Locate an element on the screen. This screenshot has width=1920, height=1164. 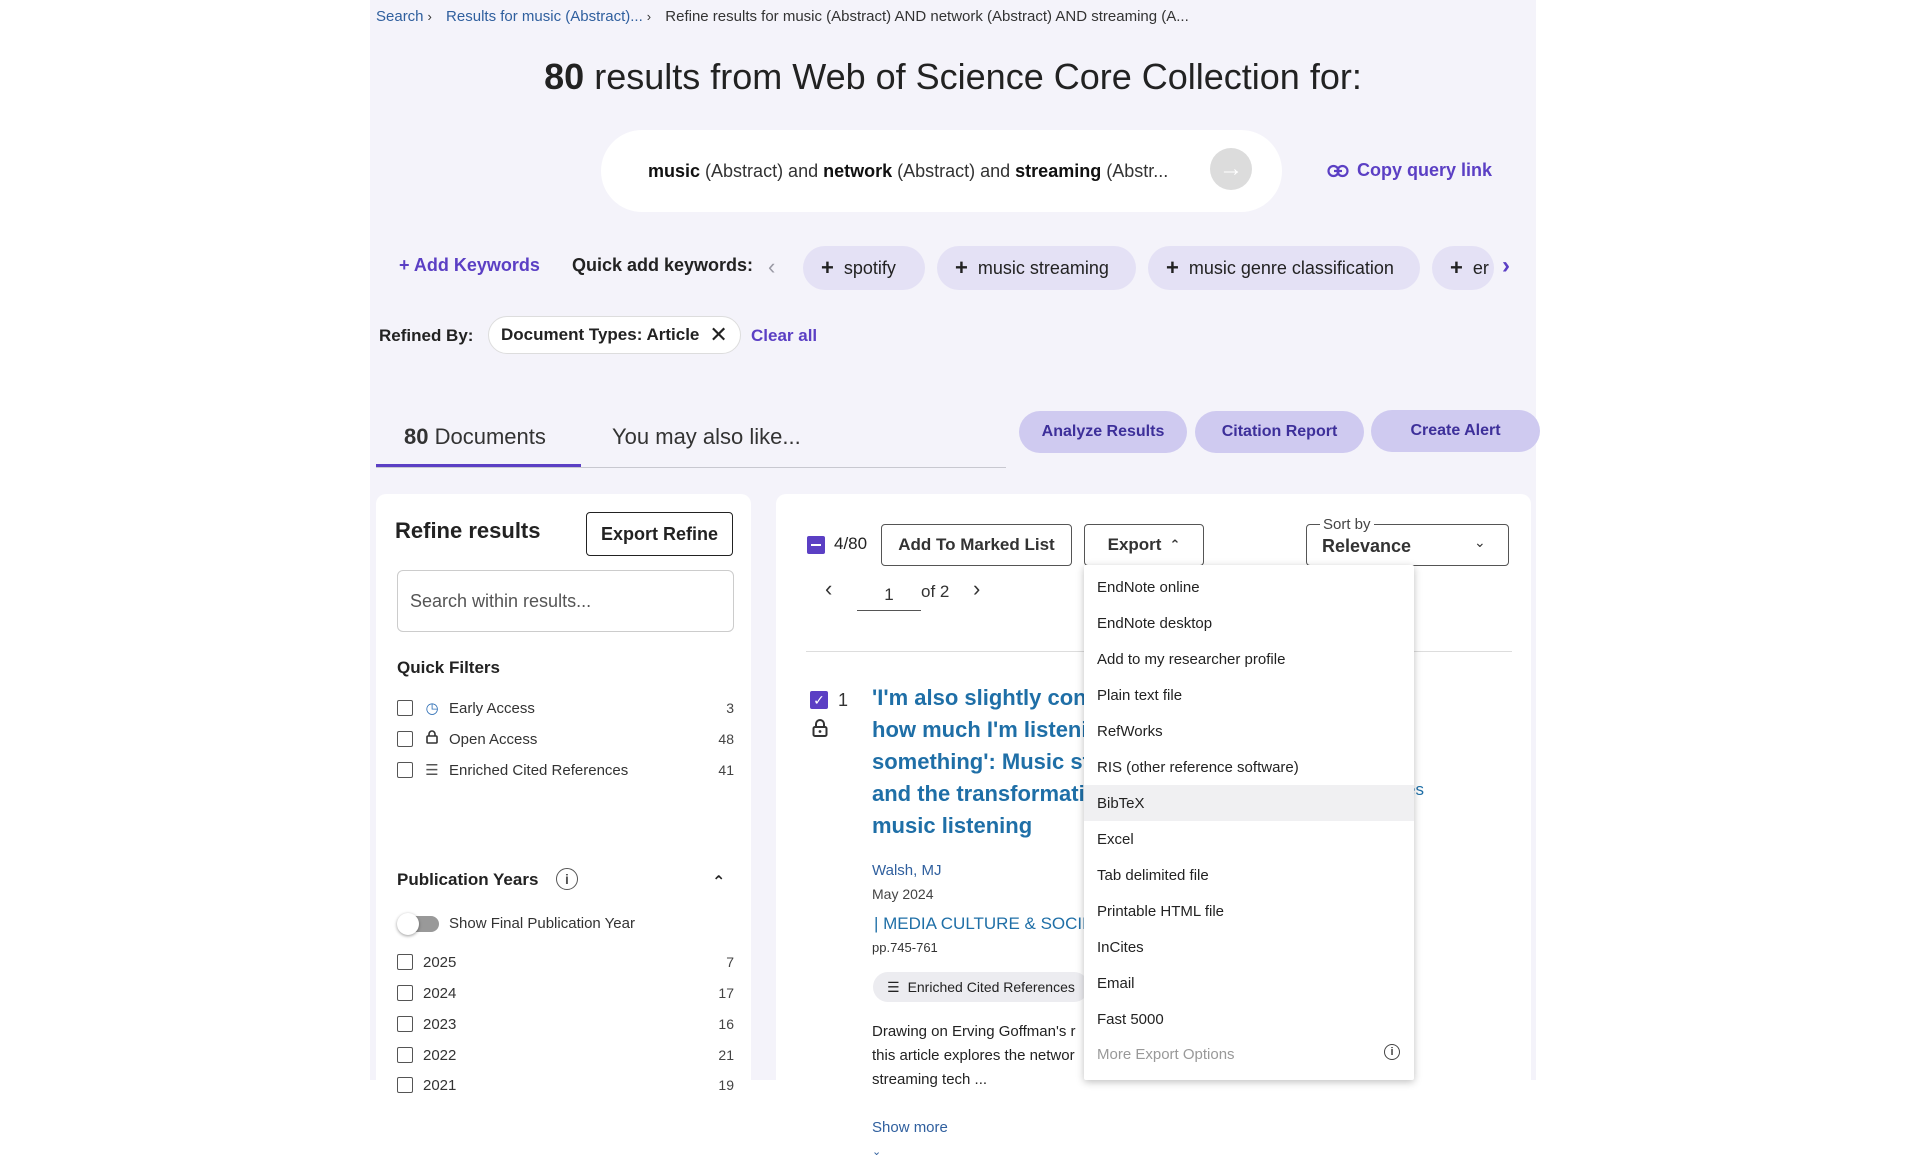
quick-filters-title: Quick Filters is located at coordinates (448, 667).